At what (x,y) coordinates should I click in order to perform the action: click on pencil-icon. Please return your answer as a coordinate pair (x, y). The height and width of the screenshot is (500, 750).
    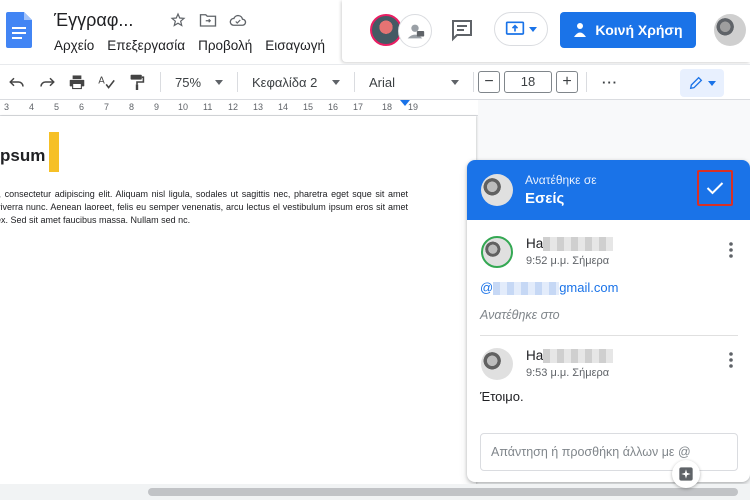
    Looking at the image, I should click on (696, 83).